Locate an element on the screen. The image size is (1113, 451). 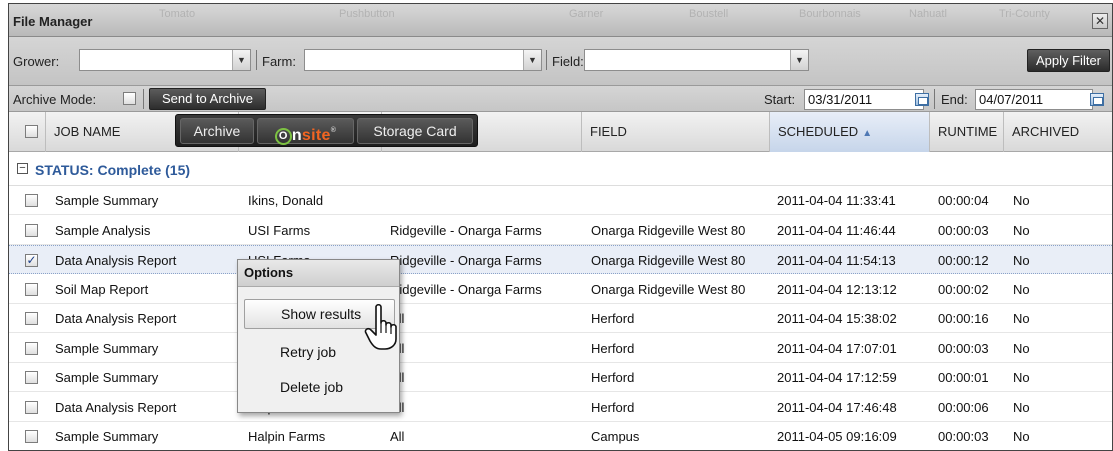
field-dropdown: ▼ is located at coordinates (696, 60).